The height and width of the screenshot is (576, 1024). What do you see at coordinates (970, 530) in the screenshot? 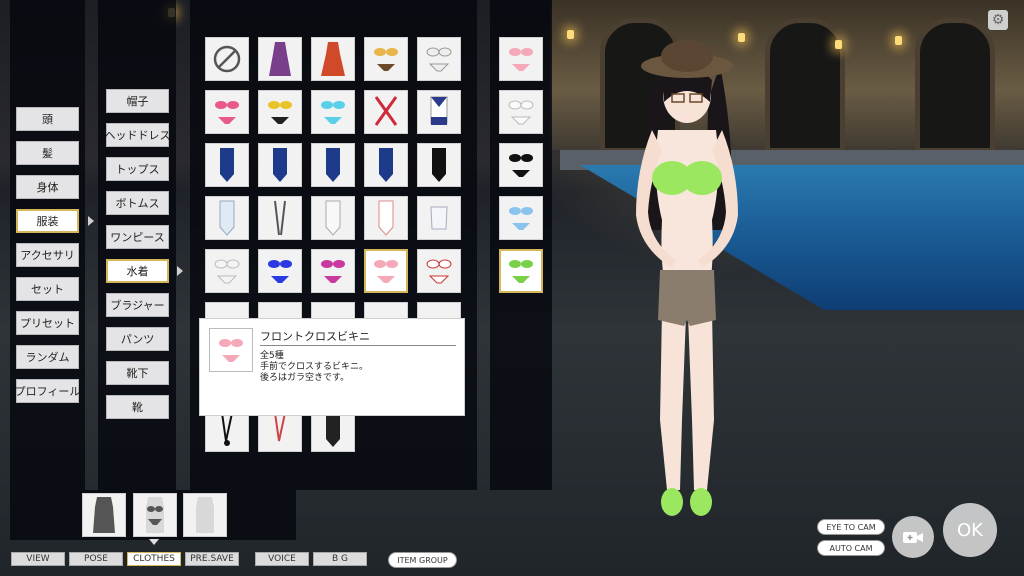
I see `ok-button: OK` at bounding box center [970, 530].